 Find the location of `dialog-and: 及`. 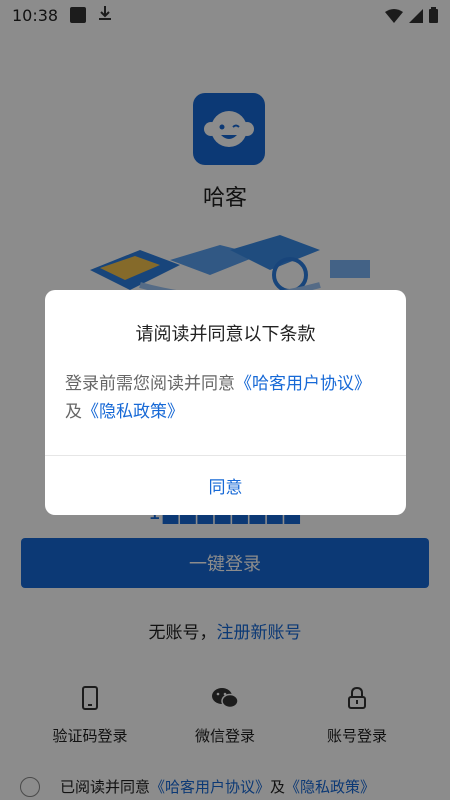

dialog-and: 及 is located at coordinates (73, 412).